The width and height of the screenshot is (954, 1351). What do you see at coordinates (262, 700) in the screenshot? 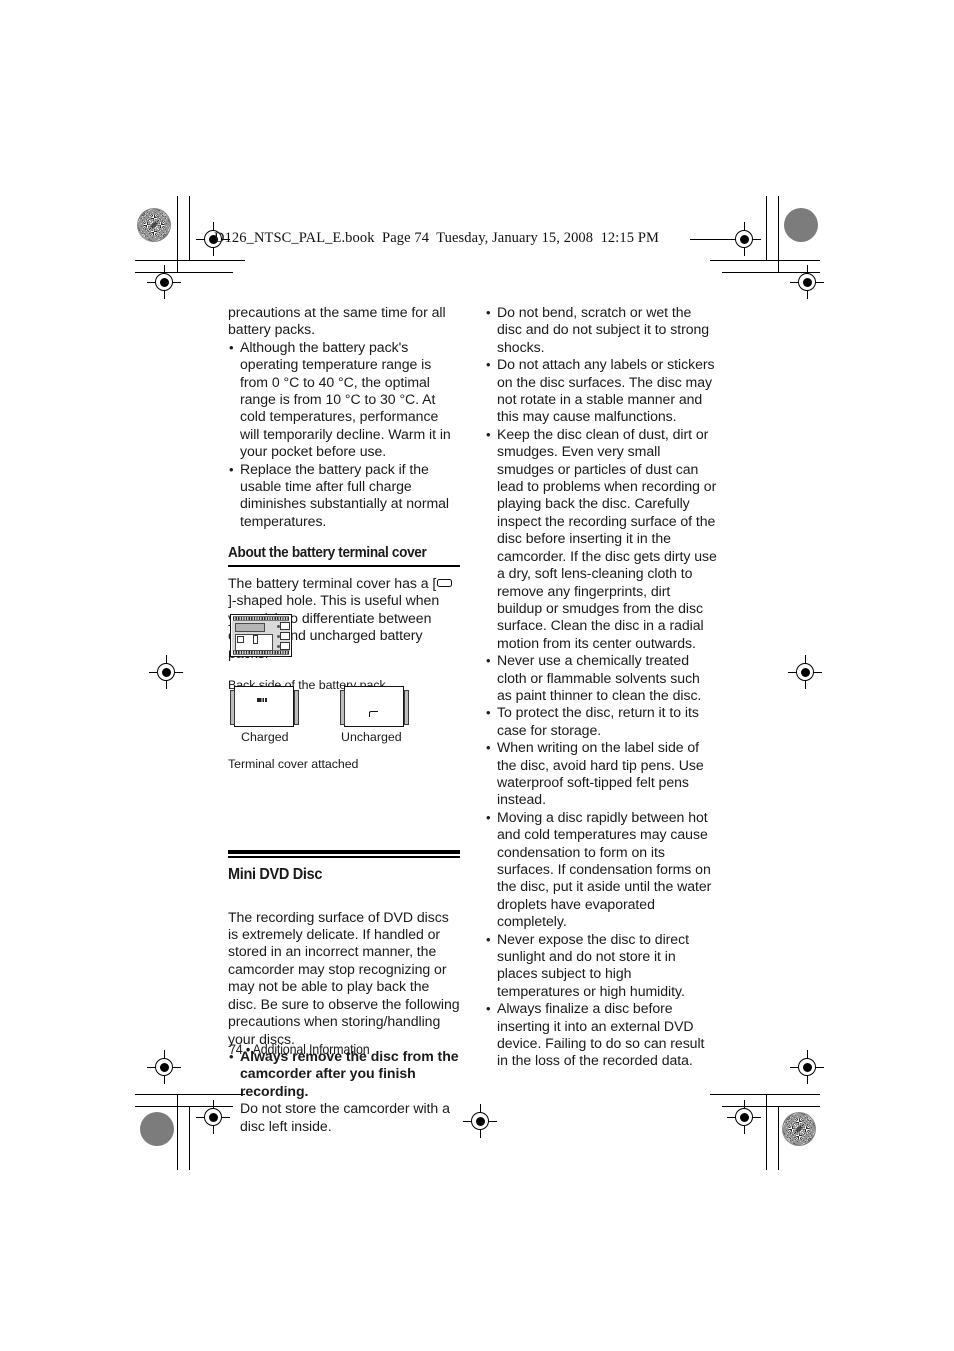
I see `charged-symbol-icon` at bounding box center [262, 700].